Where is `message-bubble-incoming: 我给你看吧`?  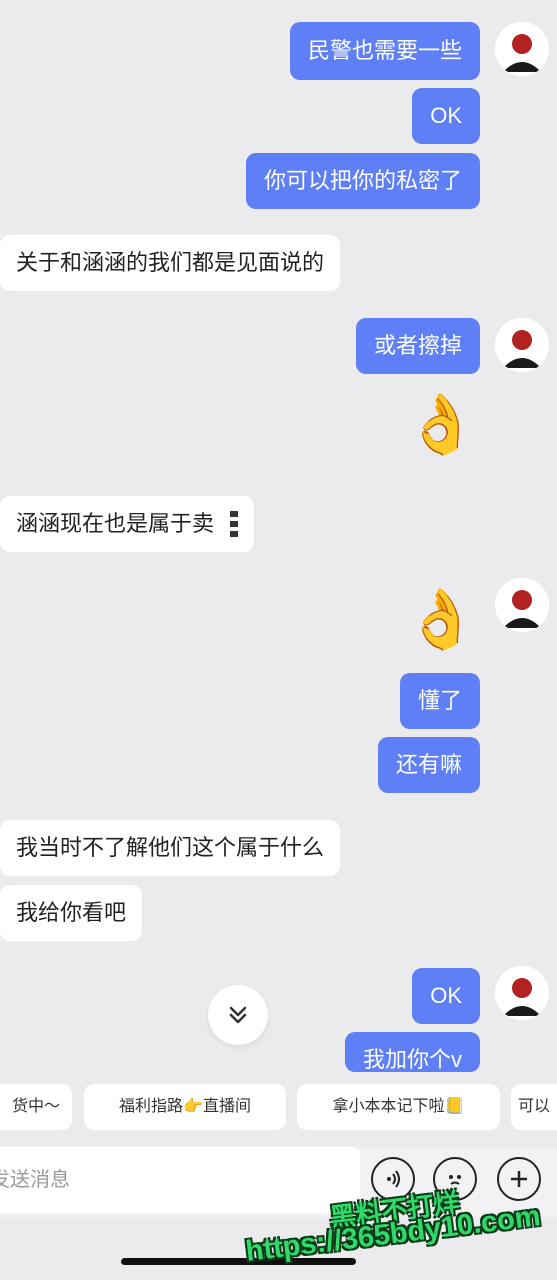 message-bubble-incoming: 我给你看吧 is located at coordinates (71, 913).